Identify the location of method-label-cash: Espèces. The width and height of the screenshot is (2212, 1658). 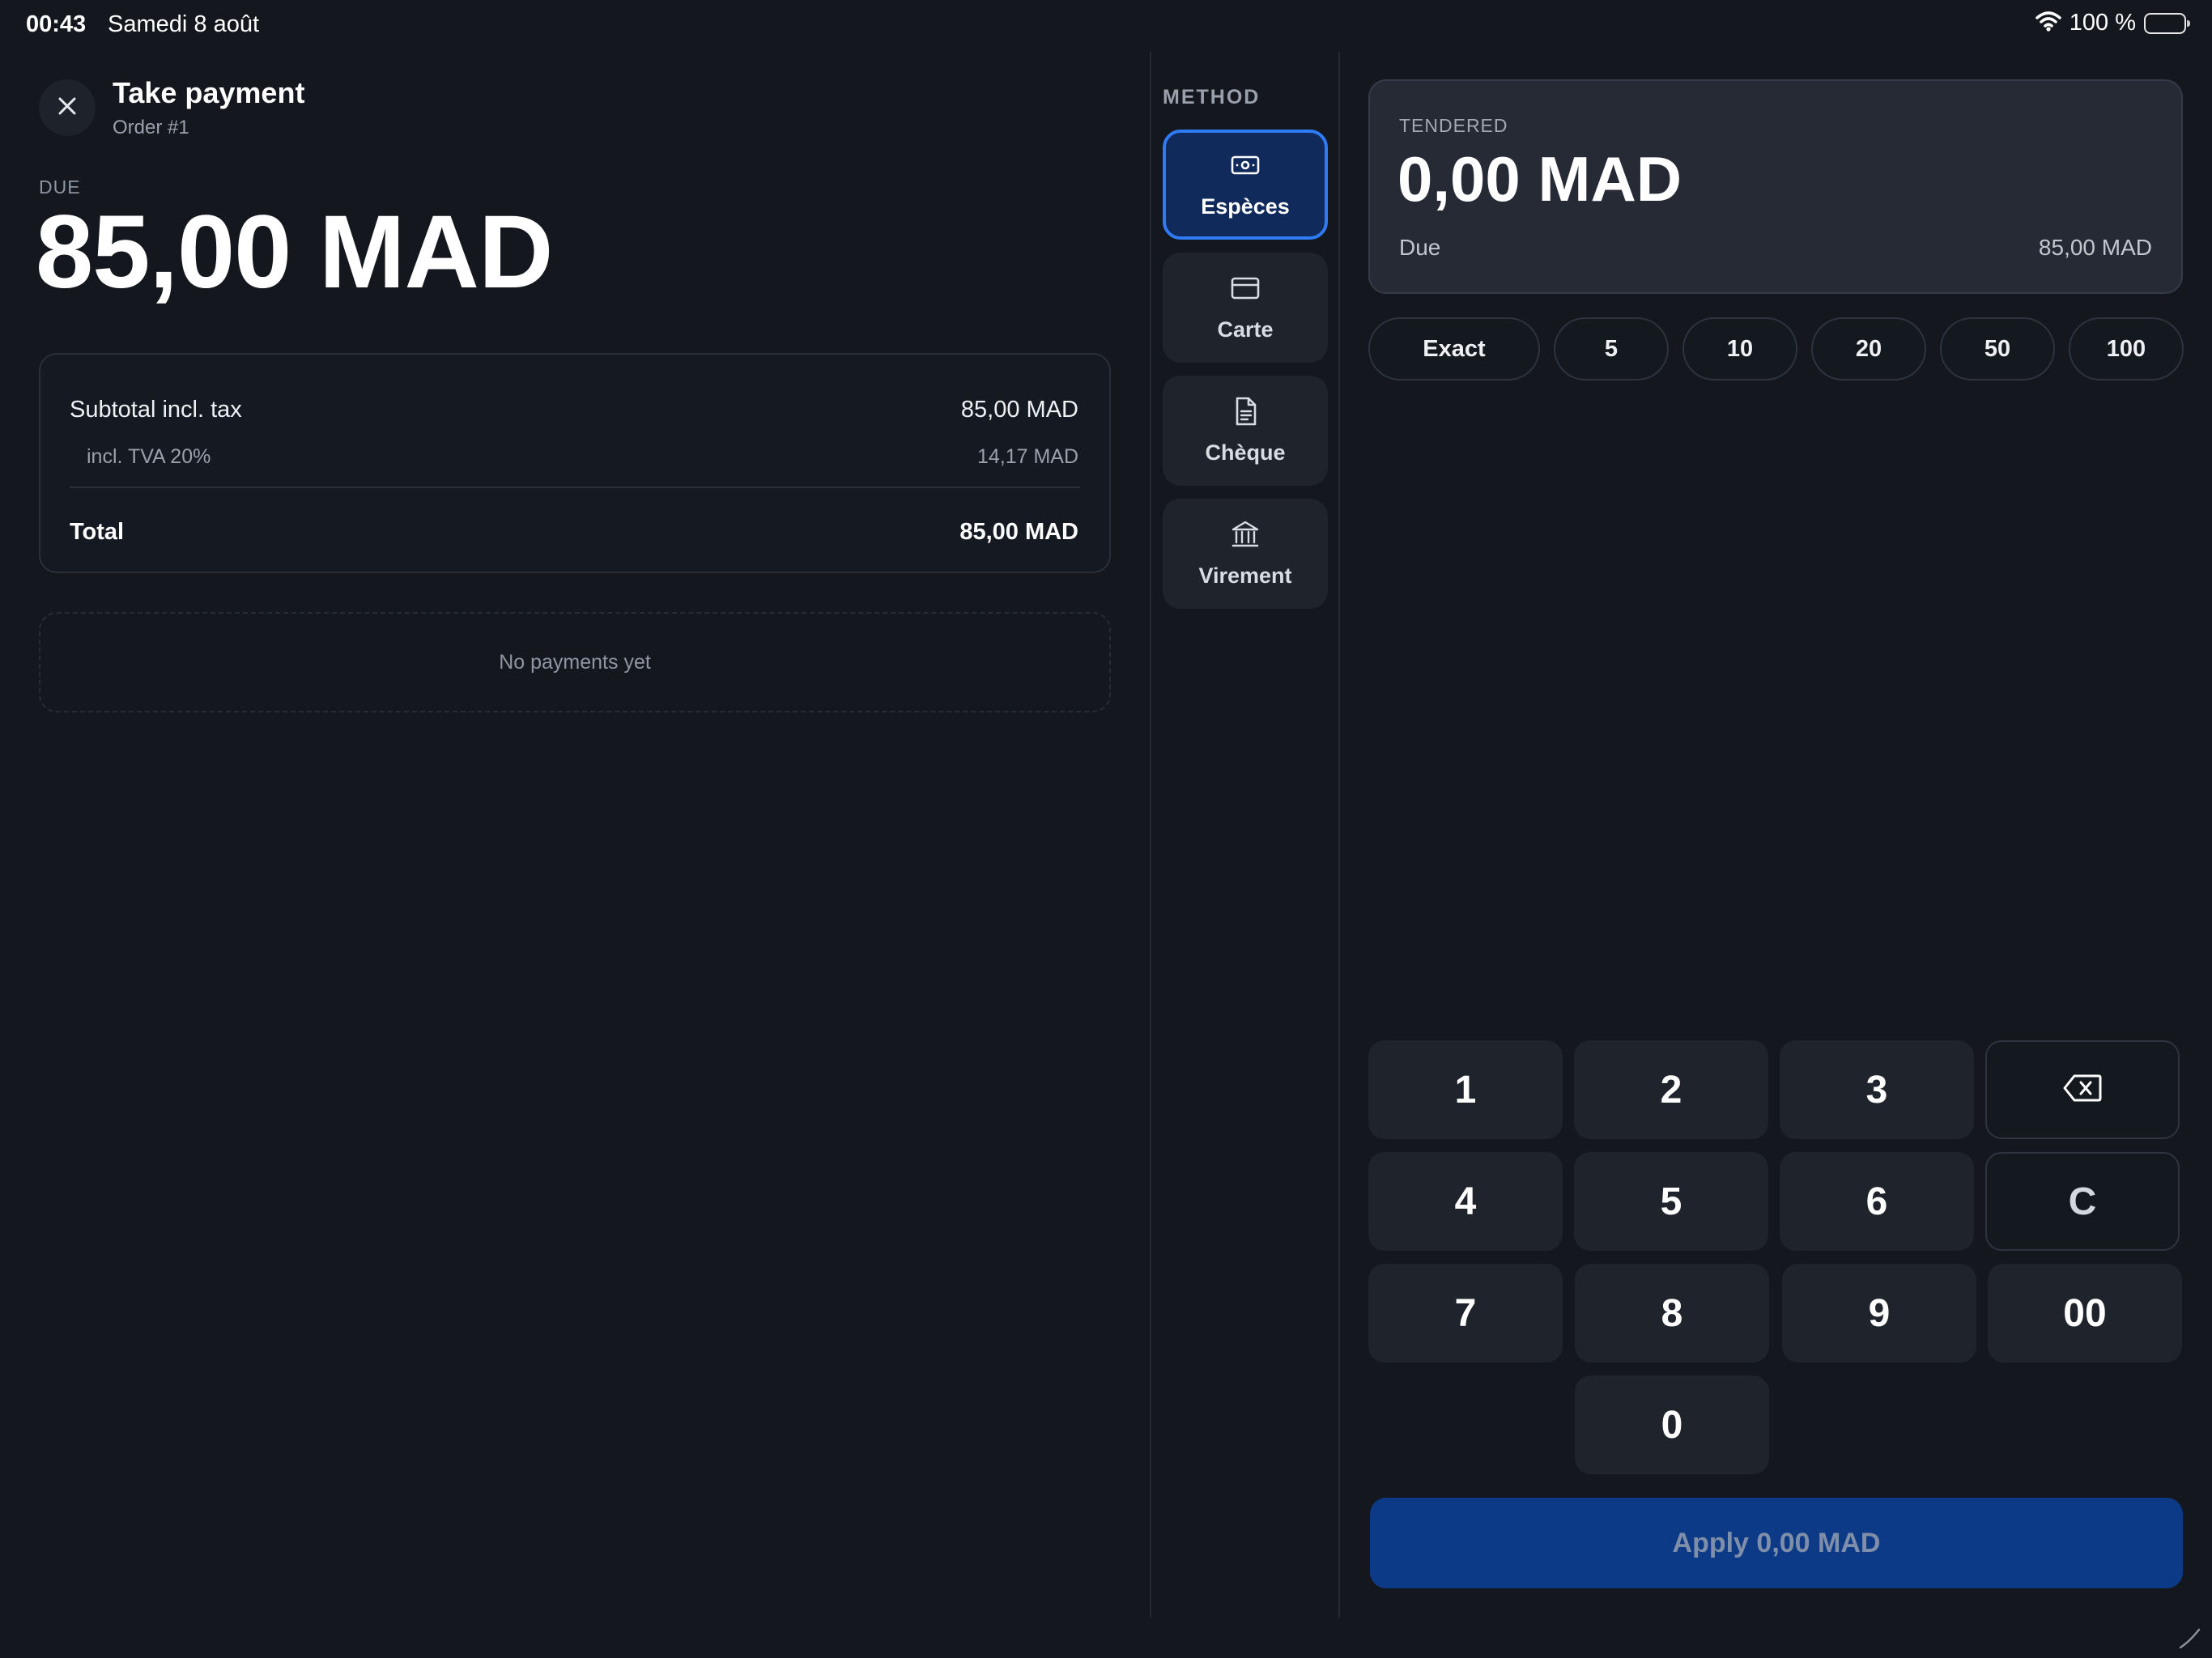
(1246, 206).